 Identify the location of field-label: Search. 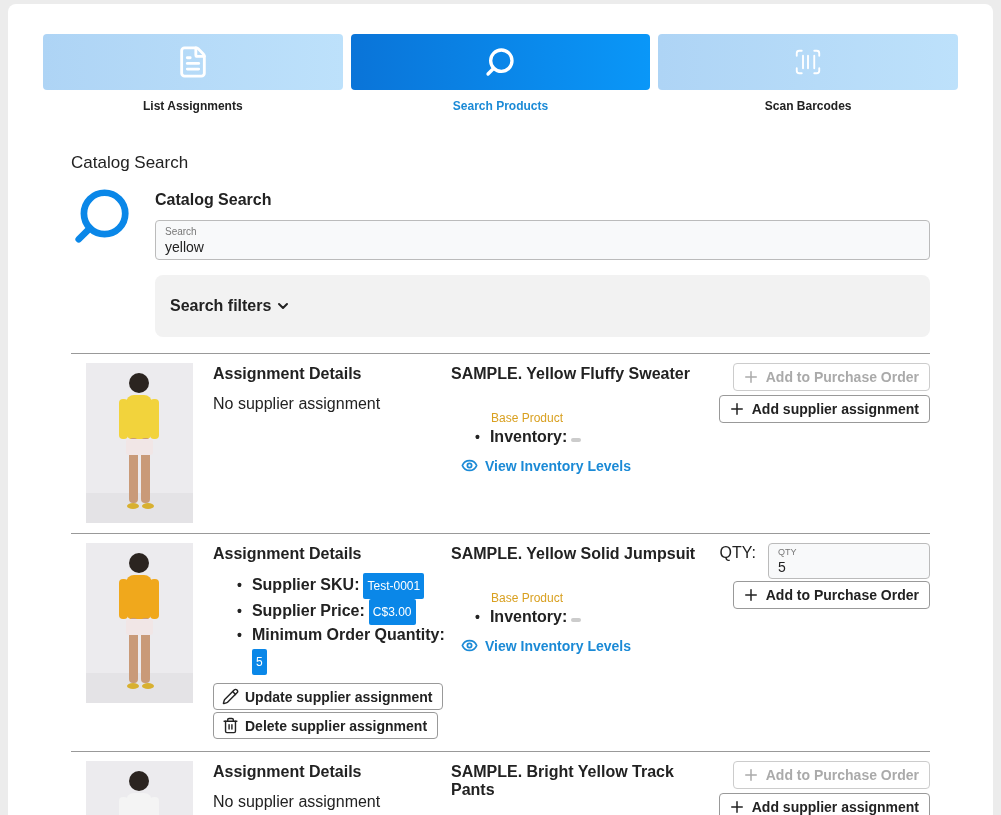
(181, 231).